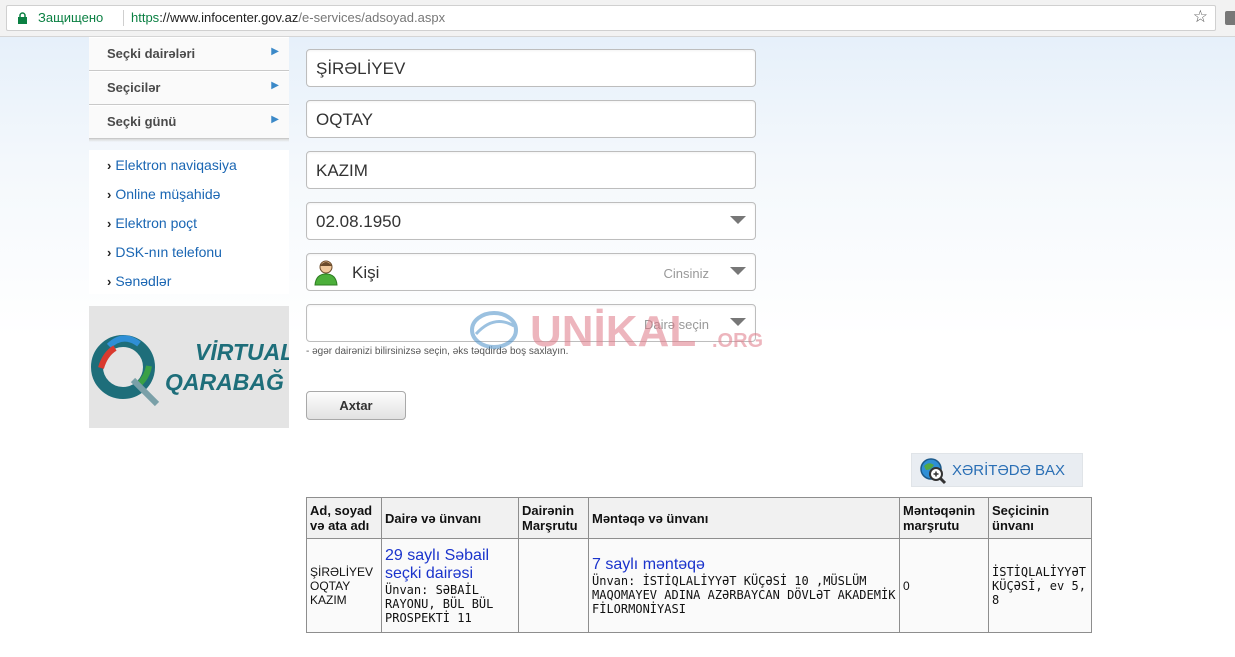 This screenshot has width=1235, height=657. What do you see at coordinates (553, 585) in the screenshot?
I see `cell-district-route` at bounding box center [553, 585].